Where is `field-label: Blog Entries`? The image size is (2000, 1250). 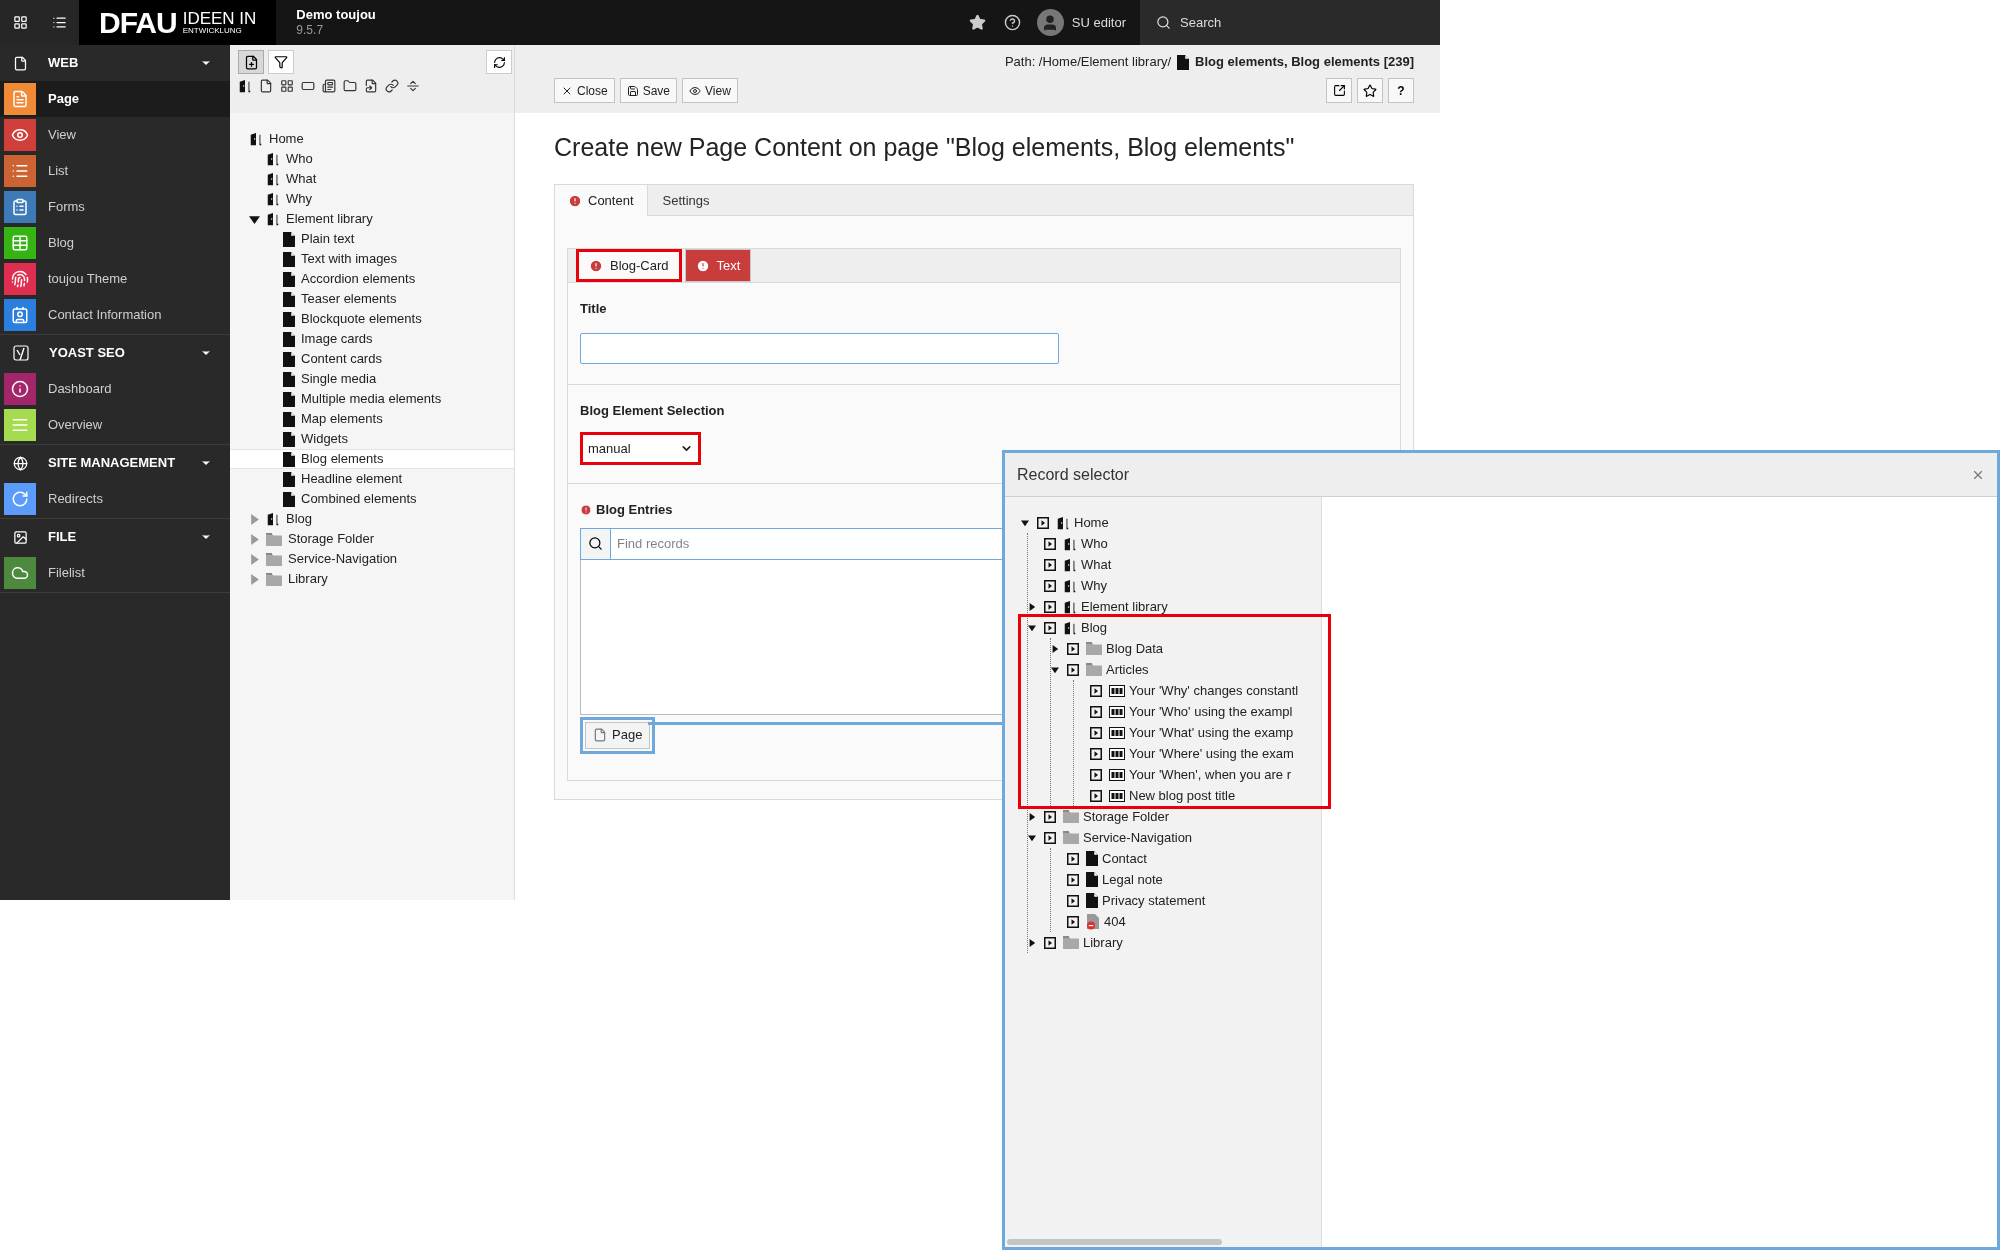 field-label: Blog Entries is located at coordinates (634, 510).